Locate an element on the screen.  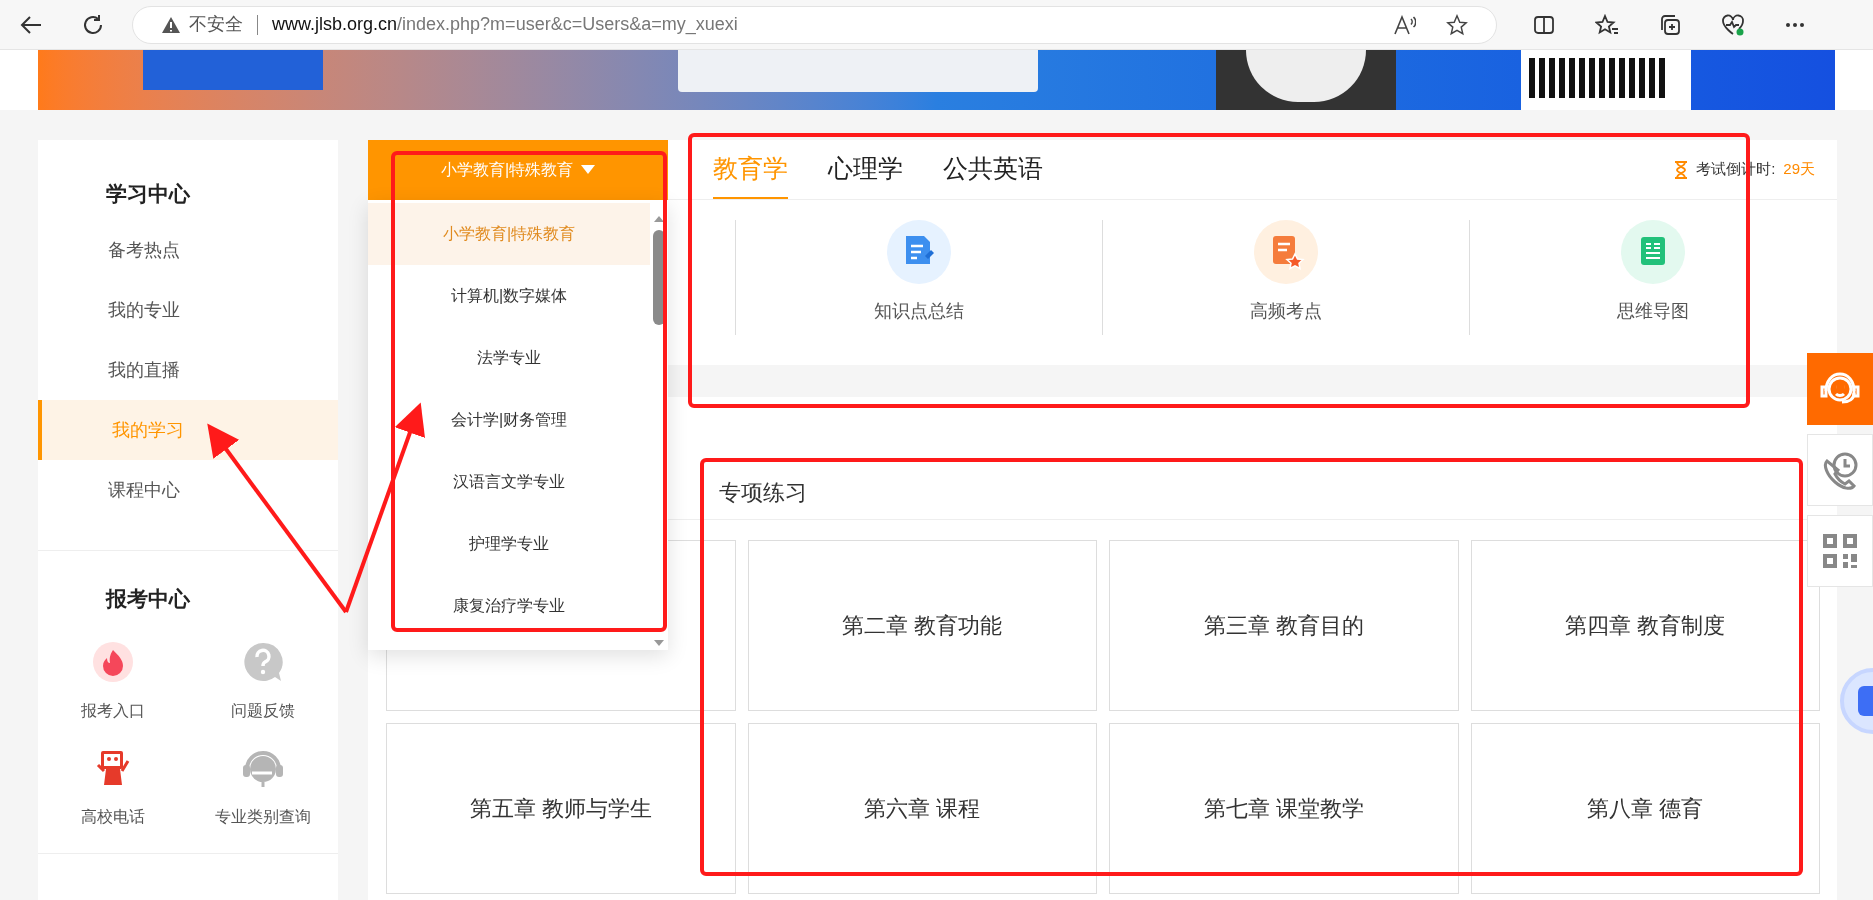
section-title: 学习中心 is located at coordinates (148, 194).